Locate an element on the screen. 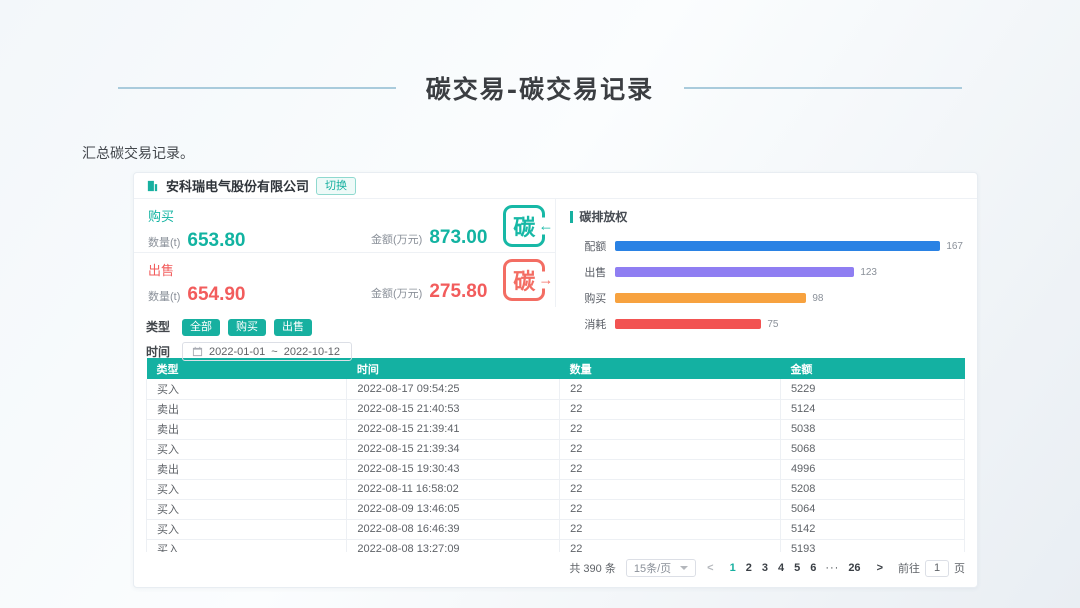  page-number-button: 6 is located at coordinates (813, 568).